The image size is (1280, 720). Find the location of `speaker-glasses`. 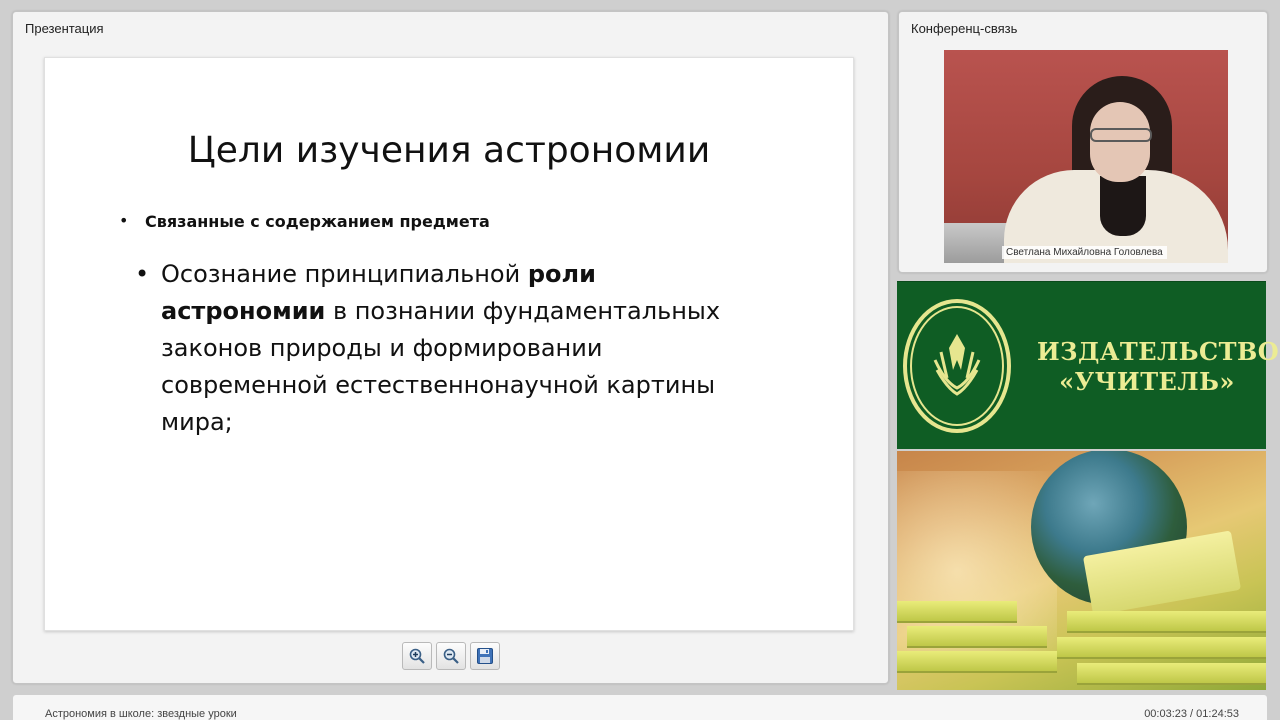

speaker-glasses is located at coordinates (1121, 135).